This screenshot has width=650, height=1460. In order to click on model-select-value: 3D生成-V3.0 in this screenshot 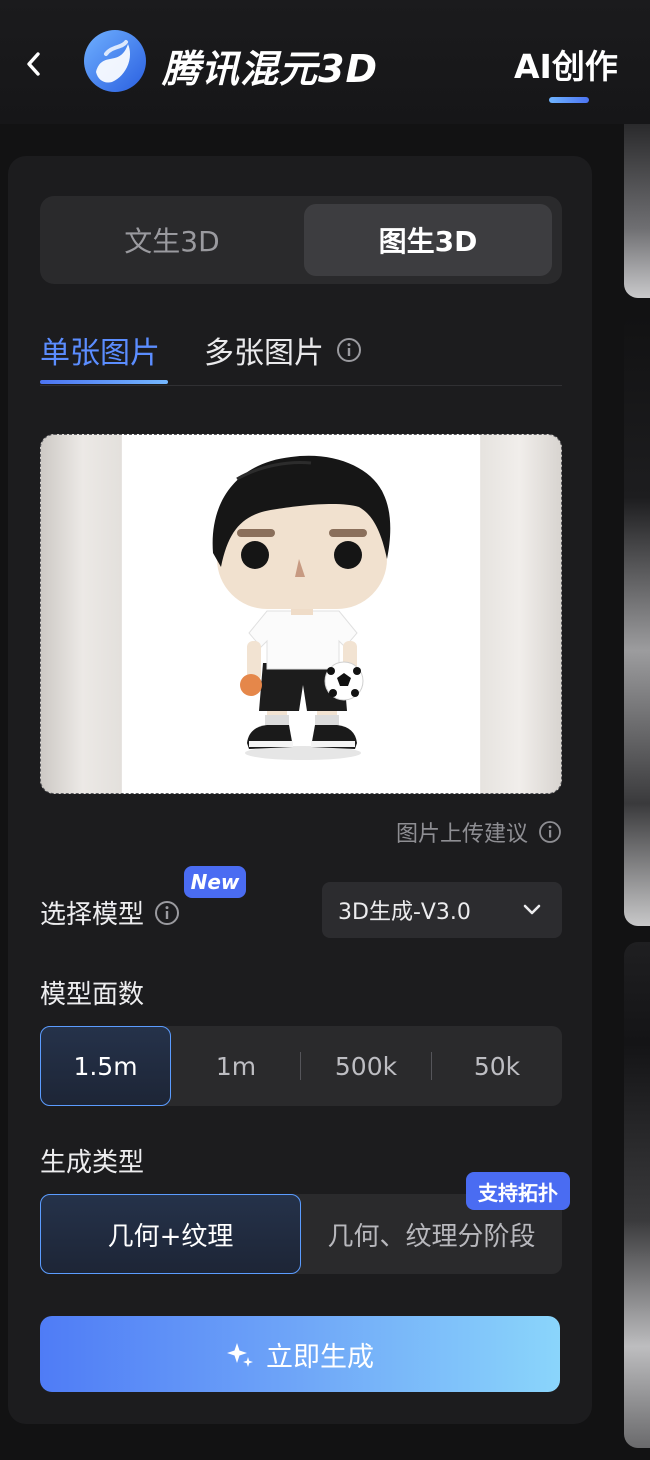, I will do `click(404, 912)`.